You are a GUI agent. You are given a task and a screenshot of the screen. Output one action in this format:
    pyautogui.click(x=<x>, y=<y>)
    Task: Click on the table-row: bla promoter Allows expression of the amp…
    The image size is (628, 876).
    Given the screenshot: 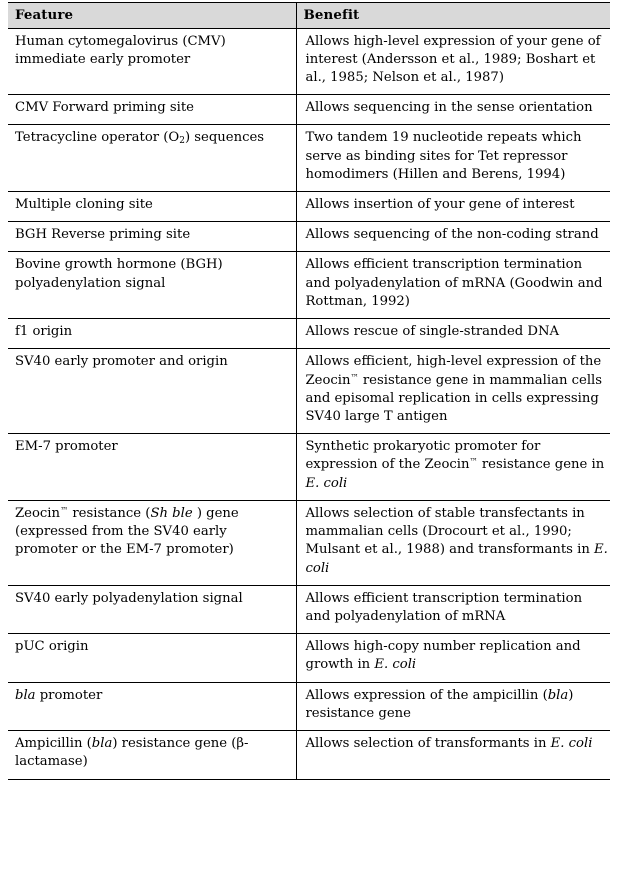 What is the action you would take?
    pyautogui.click(x=309, y=707)
    